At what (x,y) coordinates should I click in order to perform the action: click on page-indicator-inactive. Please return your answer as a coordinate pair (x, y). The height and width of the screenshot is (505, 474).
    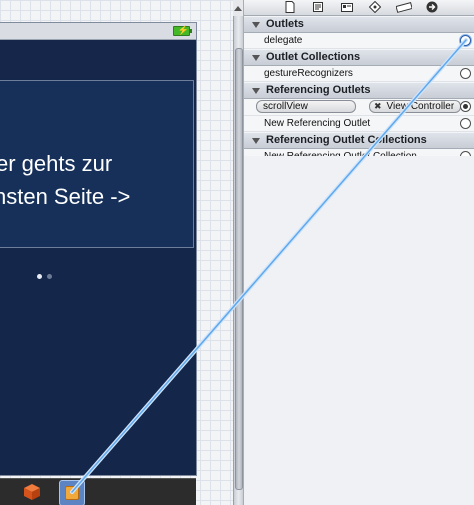
    Looking at the image, I should click on (49, 276).